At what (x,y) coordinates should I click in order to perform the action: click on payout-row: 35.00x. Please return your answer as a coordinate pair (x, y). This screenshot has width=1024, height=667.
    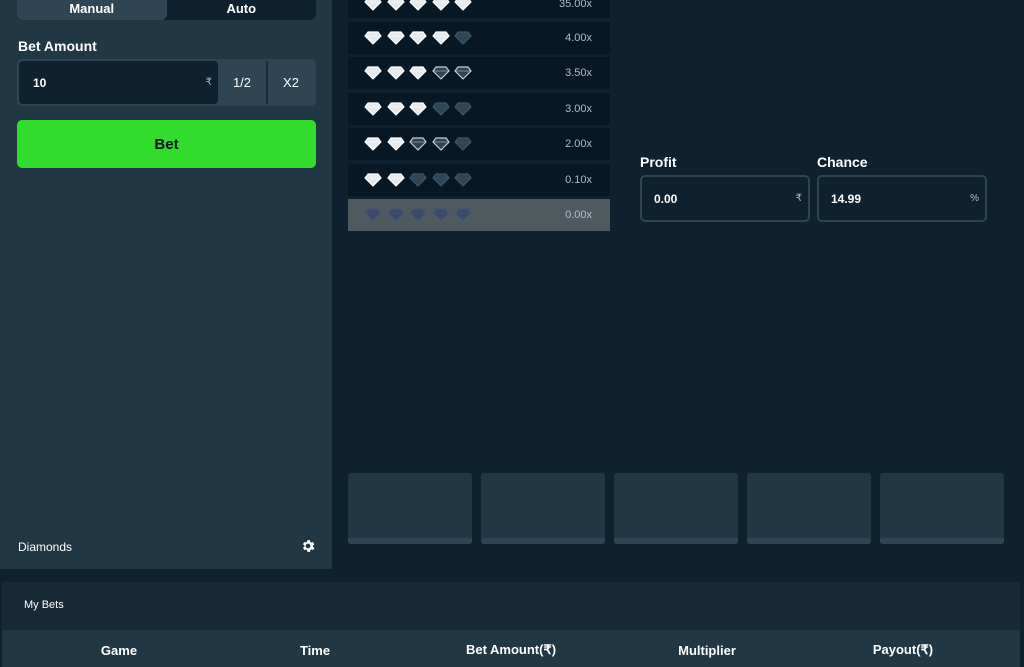
    Looking at the image, I should click on (479, 9).